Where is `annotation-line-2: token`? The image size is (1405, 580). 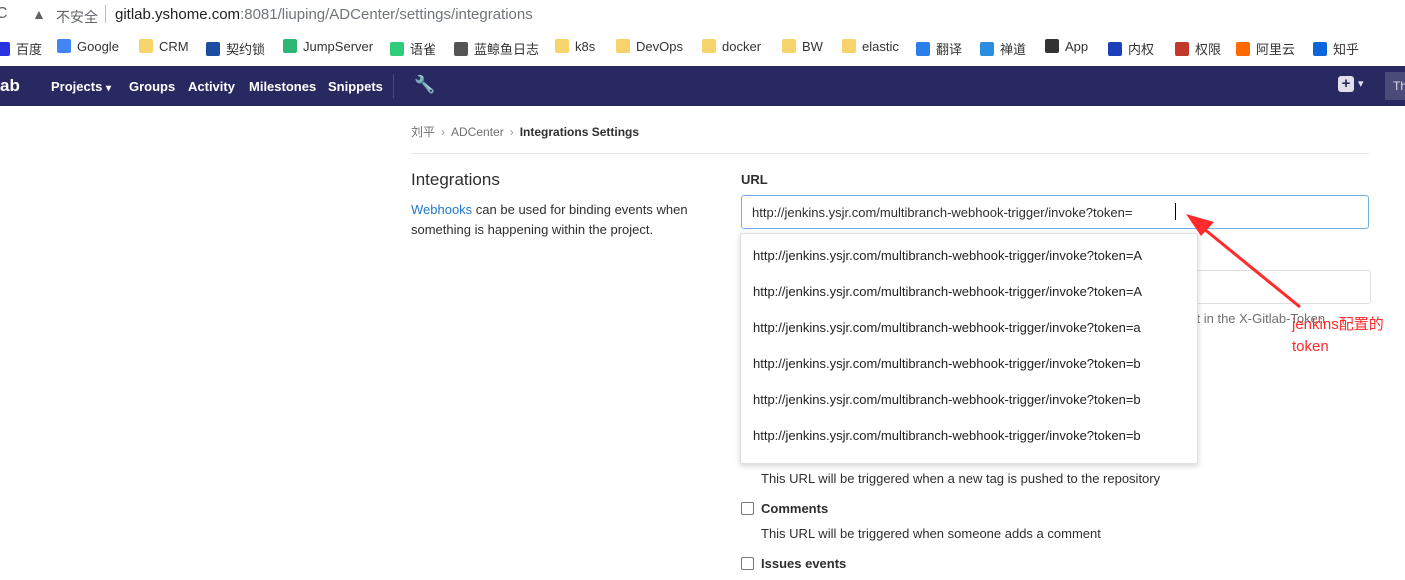 annotation-line-2: token is located at coordinates (1310, 346).